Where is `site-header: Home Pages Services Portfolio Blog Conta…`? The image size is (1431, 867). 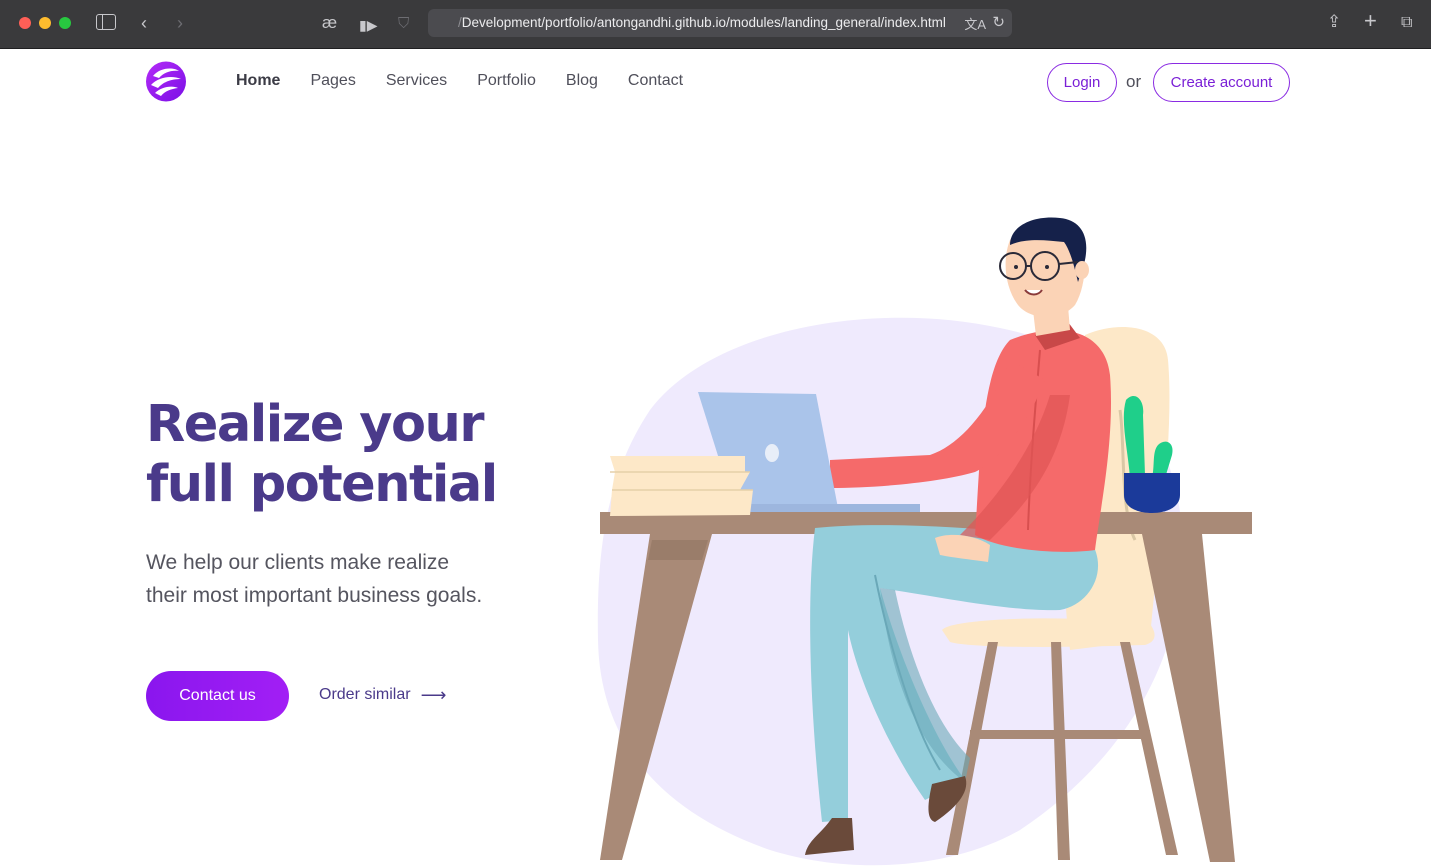
site-header: Home Pages Services Portfolio Blog Conta… is located at coordinates (715, 83).